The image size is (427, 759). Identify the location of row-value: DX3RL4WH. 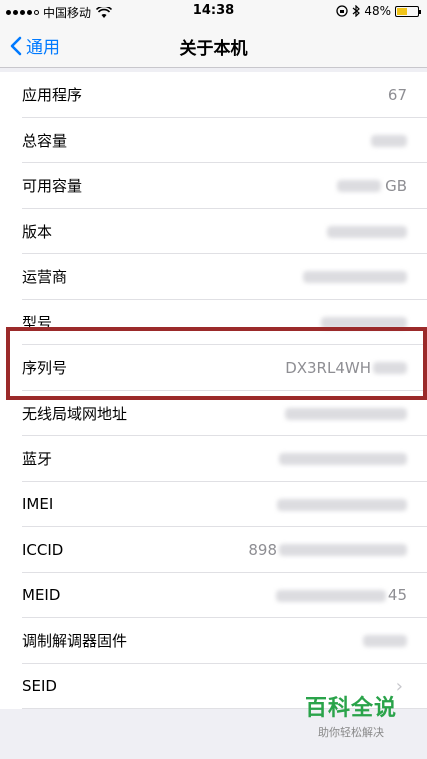
(346, 368).